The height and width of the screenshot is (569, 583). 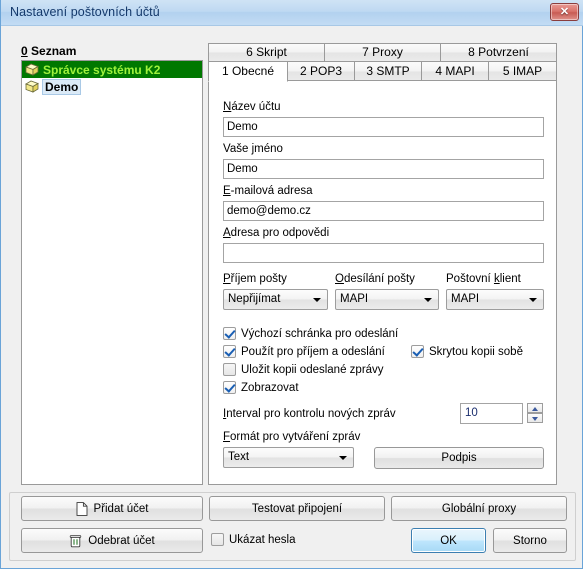 What do you see at coordinates (383, 253) in the screenshot?
I see `reply-to-input` at bounding box center [383, 253].